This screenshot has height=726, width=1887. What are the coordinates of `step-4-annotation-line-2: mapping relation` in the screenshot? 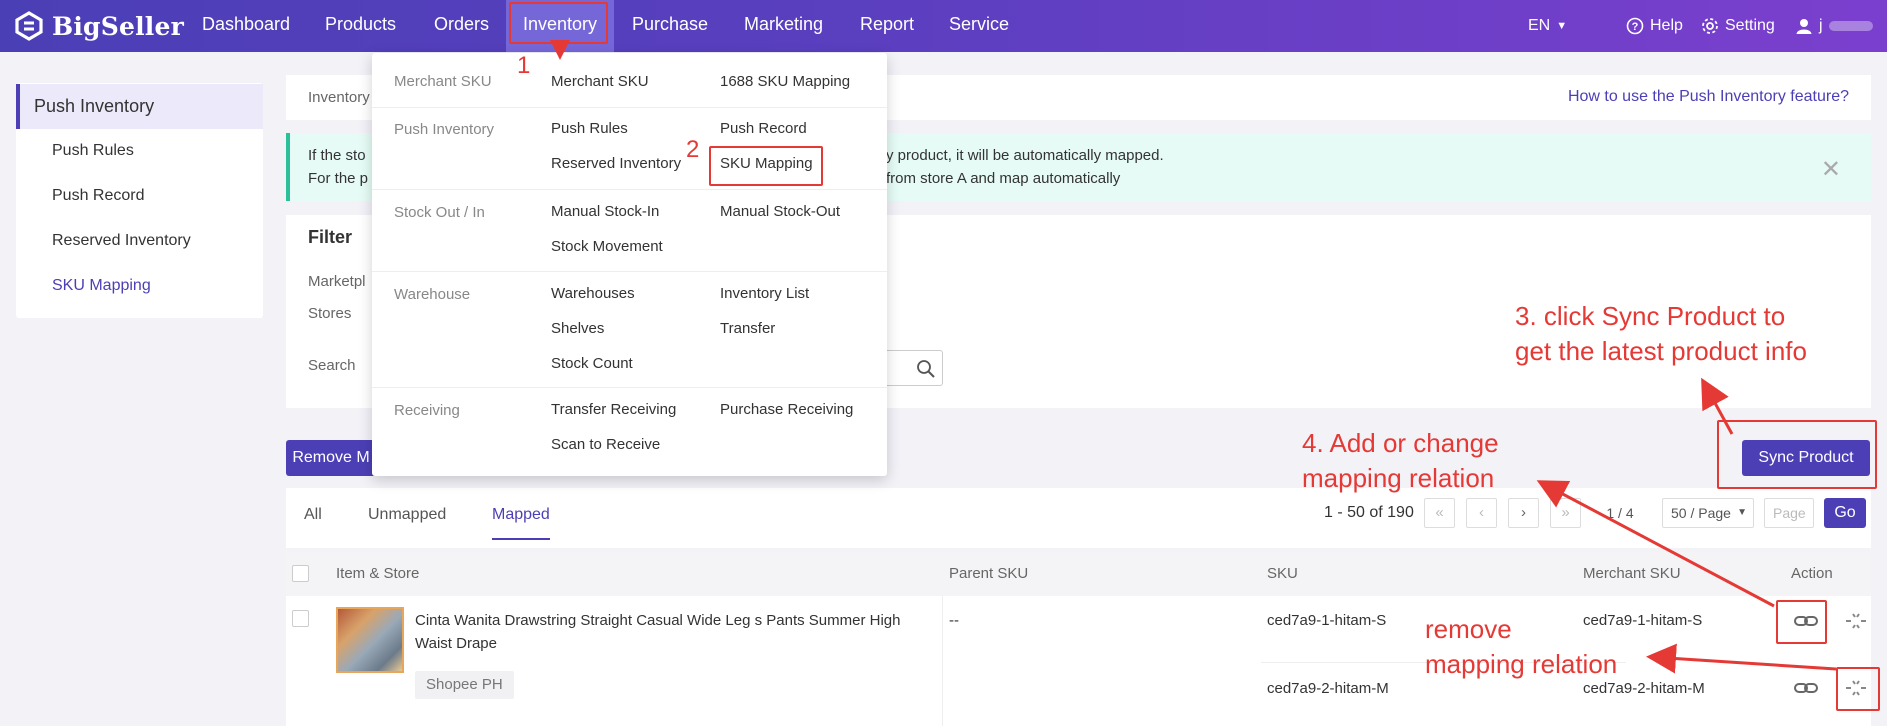 It's located at (1398, 478).